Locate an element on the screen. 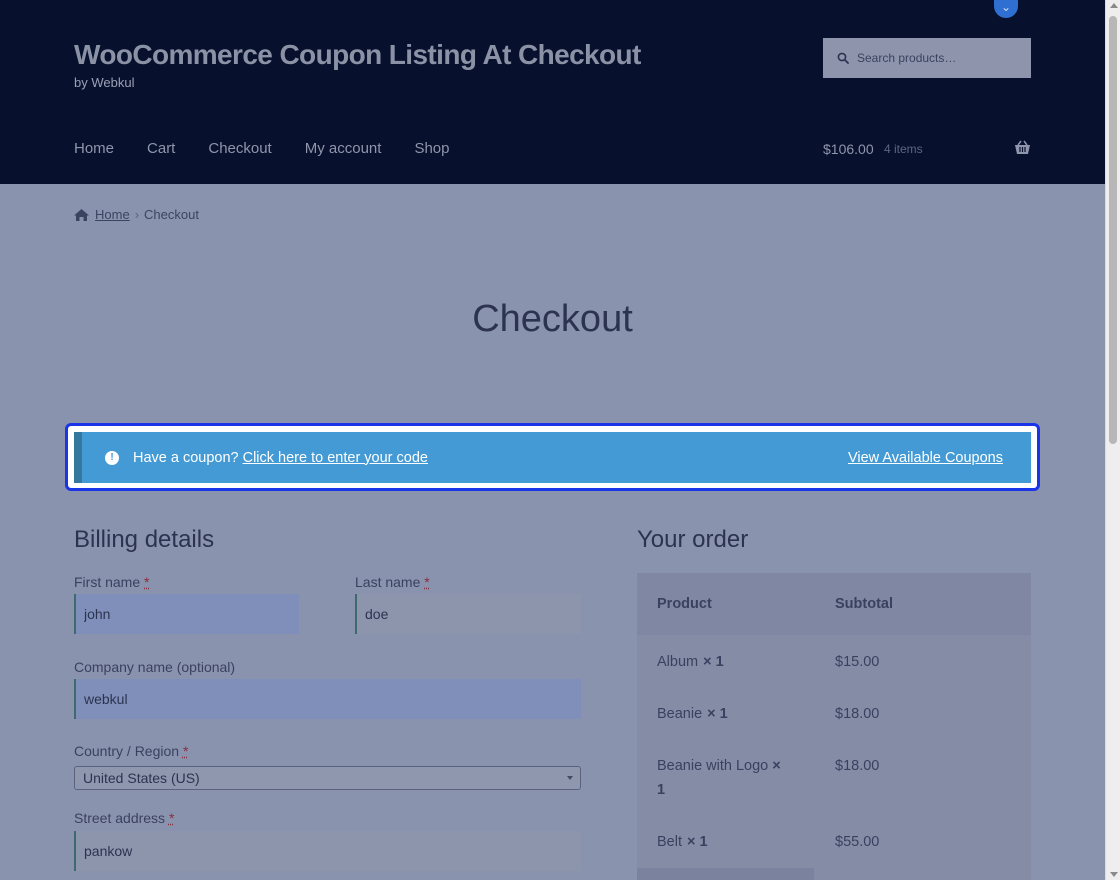 This screenshot has height=880, width=1120. breadcrumb-home-link: Home is located at coordinates (112, 214).